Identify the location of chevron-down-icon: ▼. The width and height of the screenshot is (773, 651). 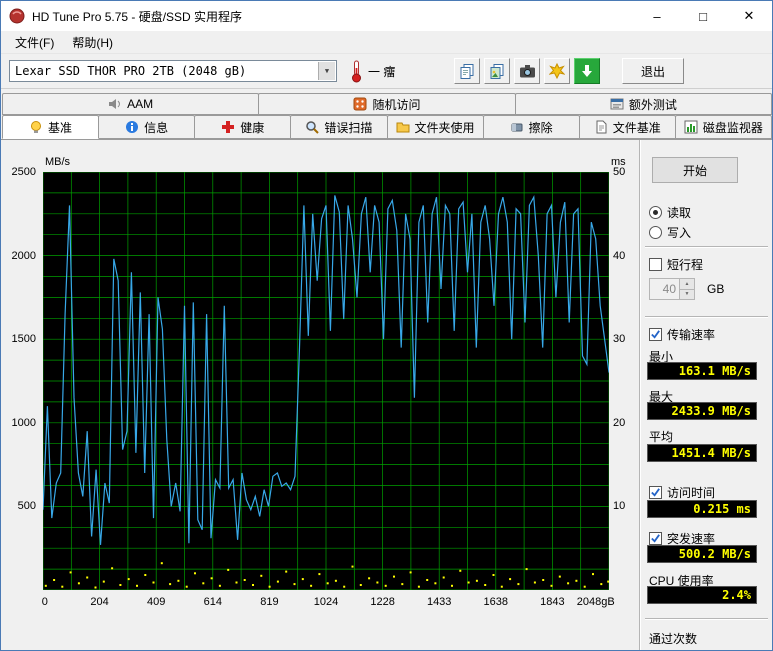
(326, 71).